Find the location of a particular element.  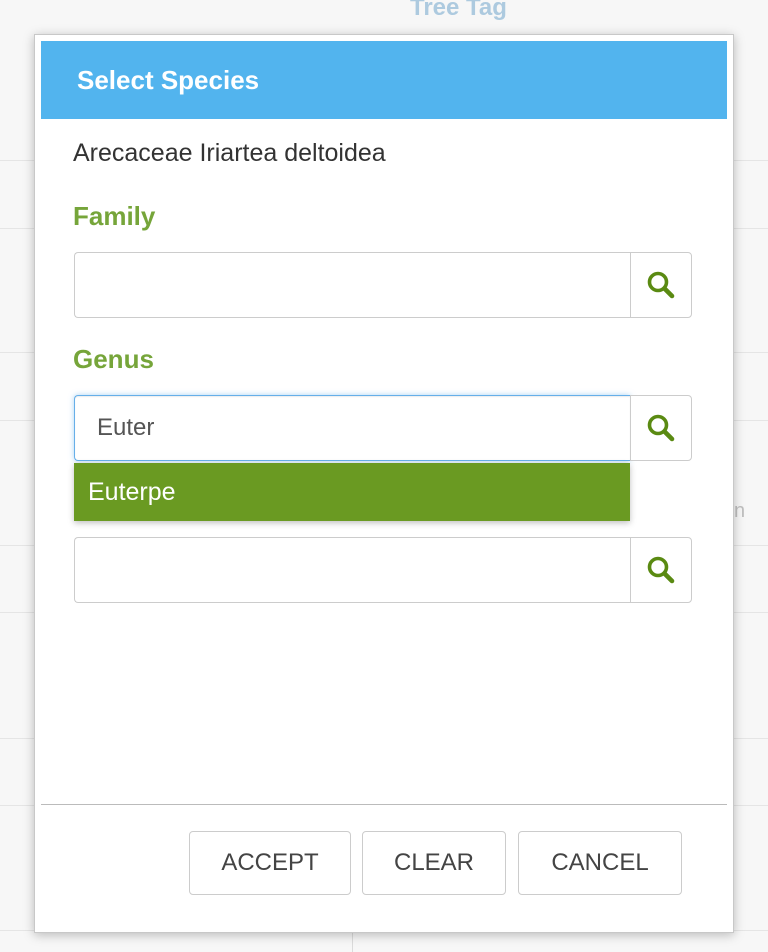

genus-search-button is located at coordinates (661, 428).